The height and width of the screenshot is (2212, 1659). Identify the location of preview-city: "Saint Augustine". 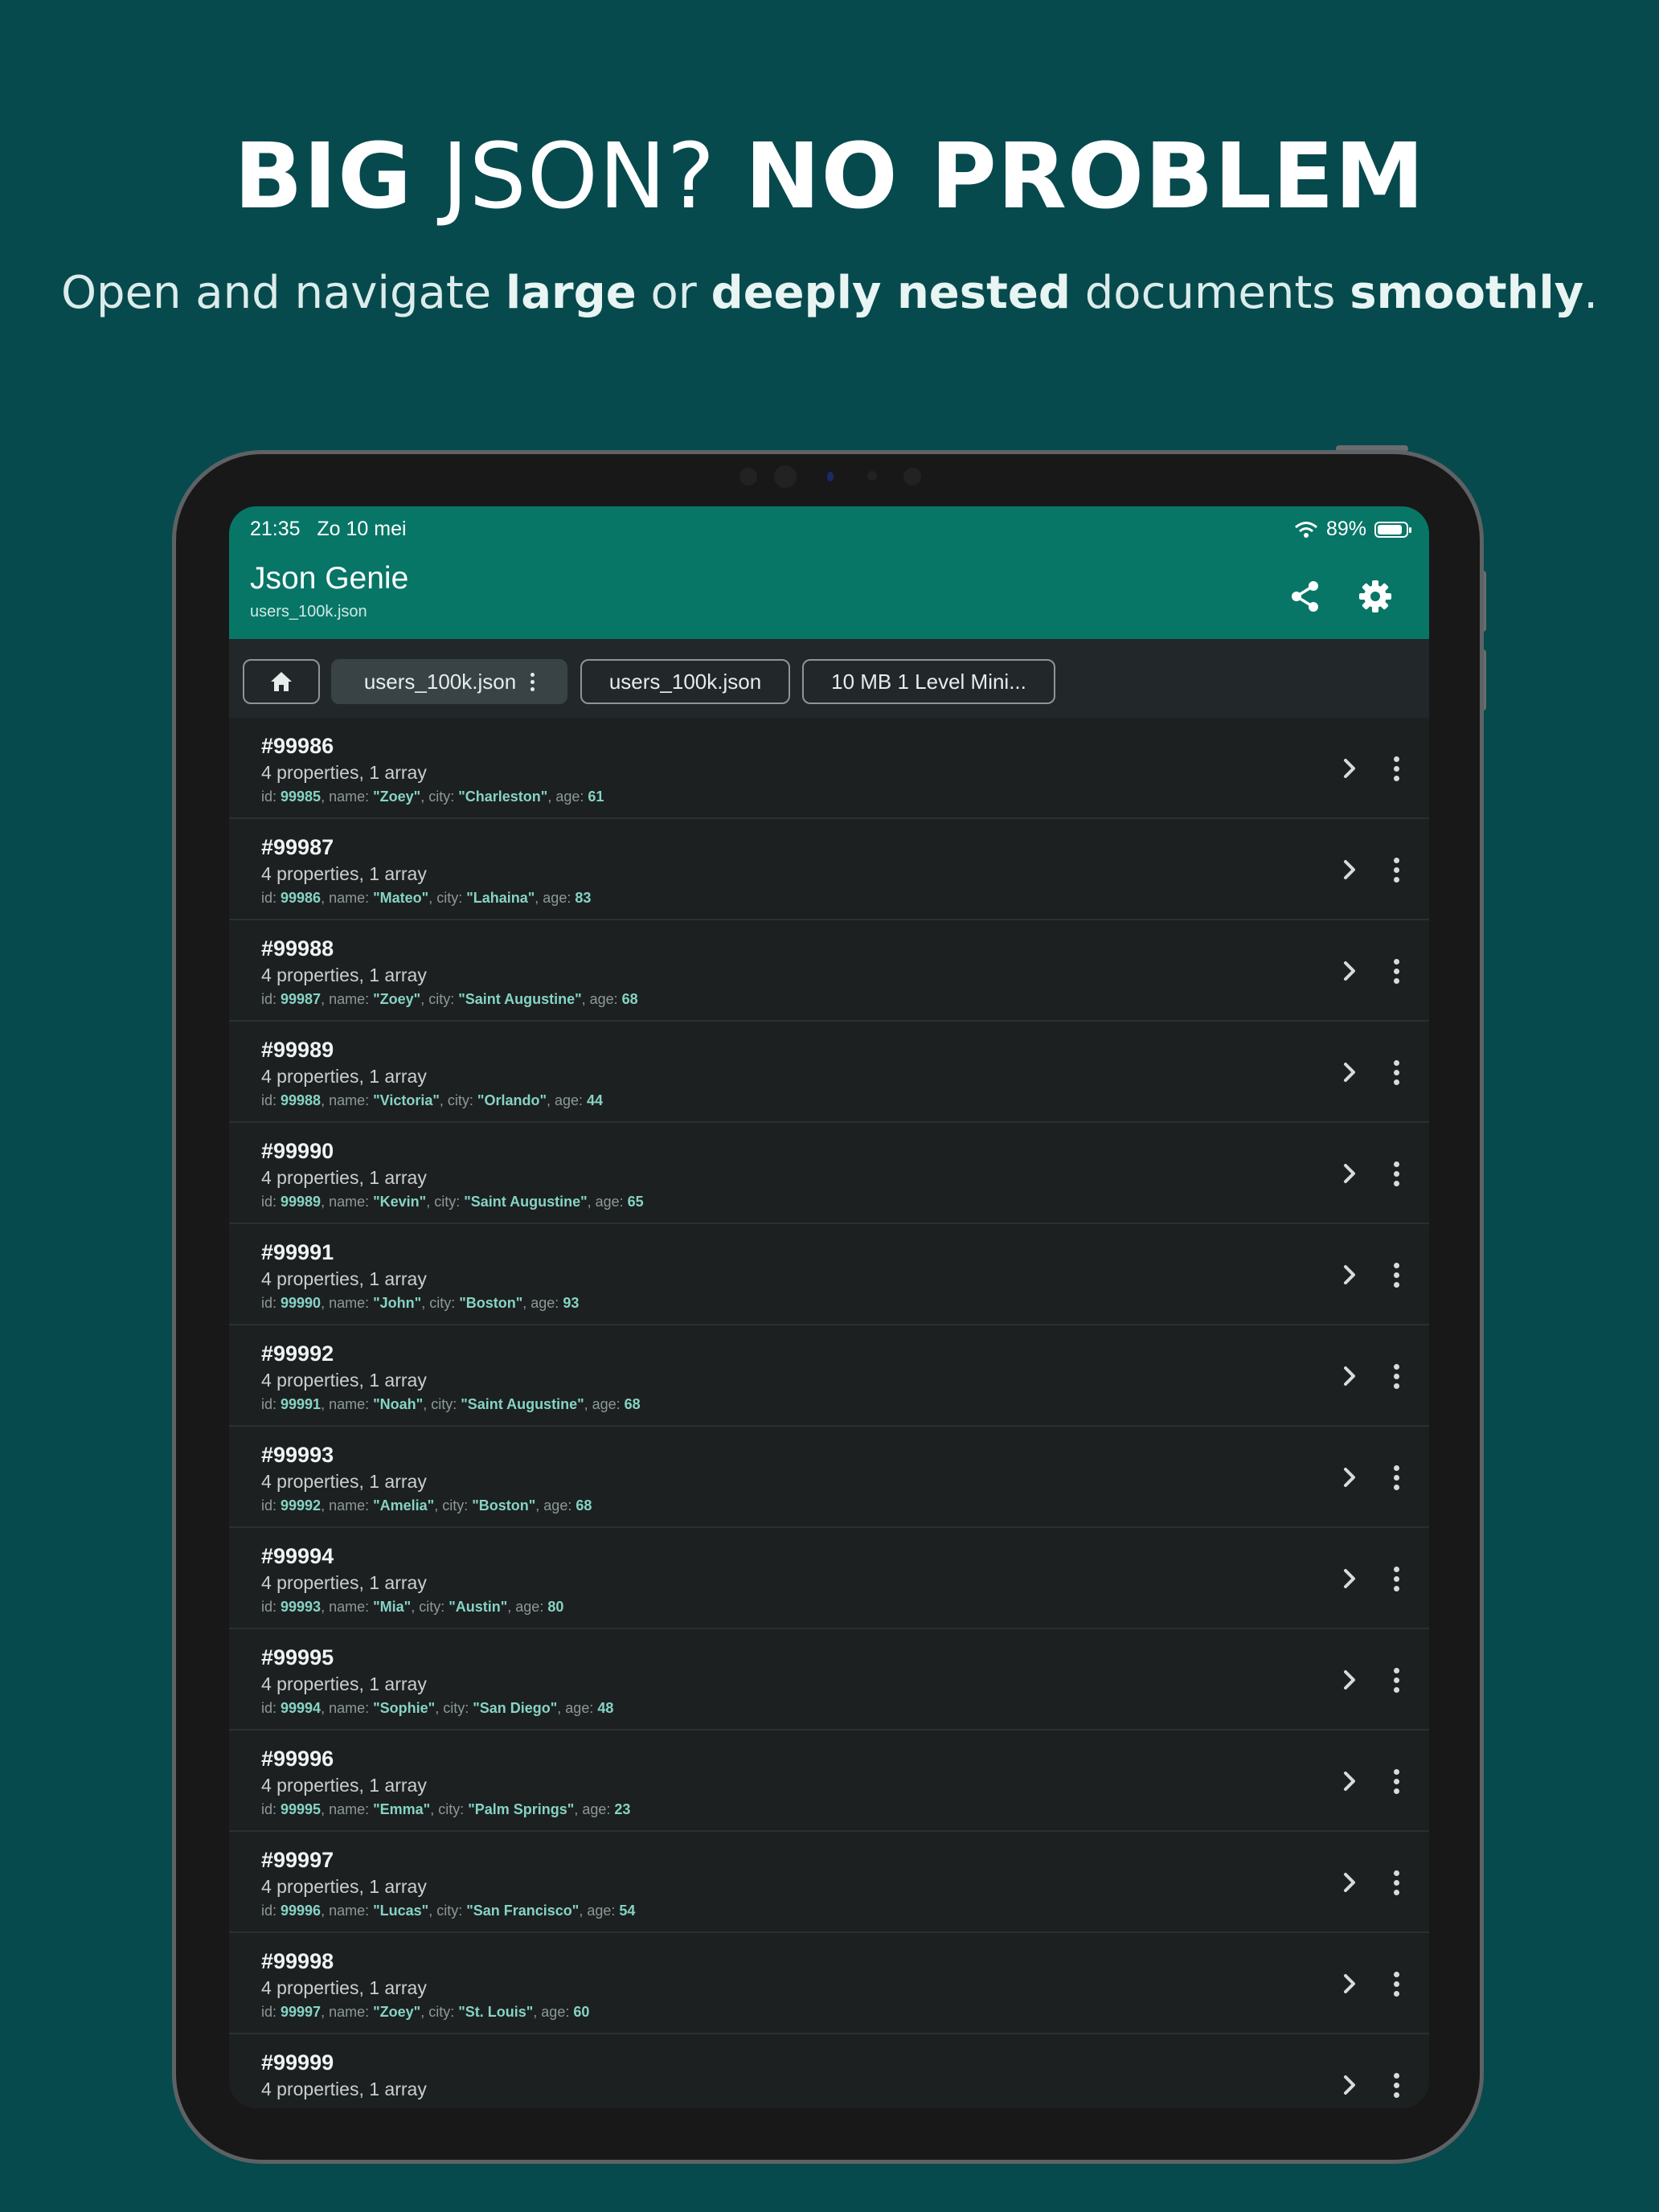
(520, 999).